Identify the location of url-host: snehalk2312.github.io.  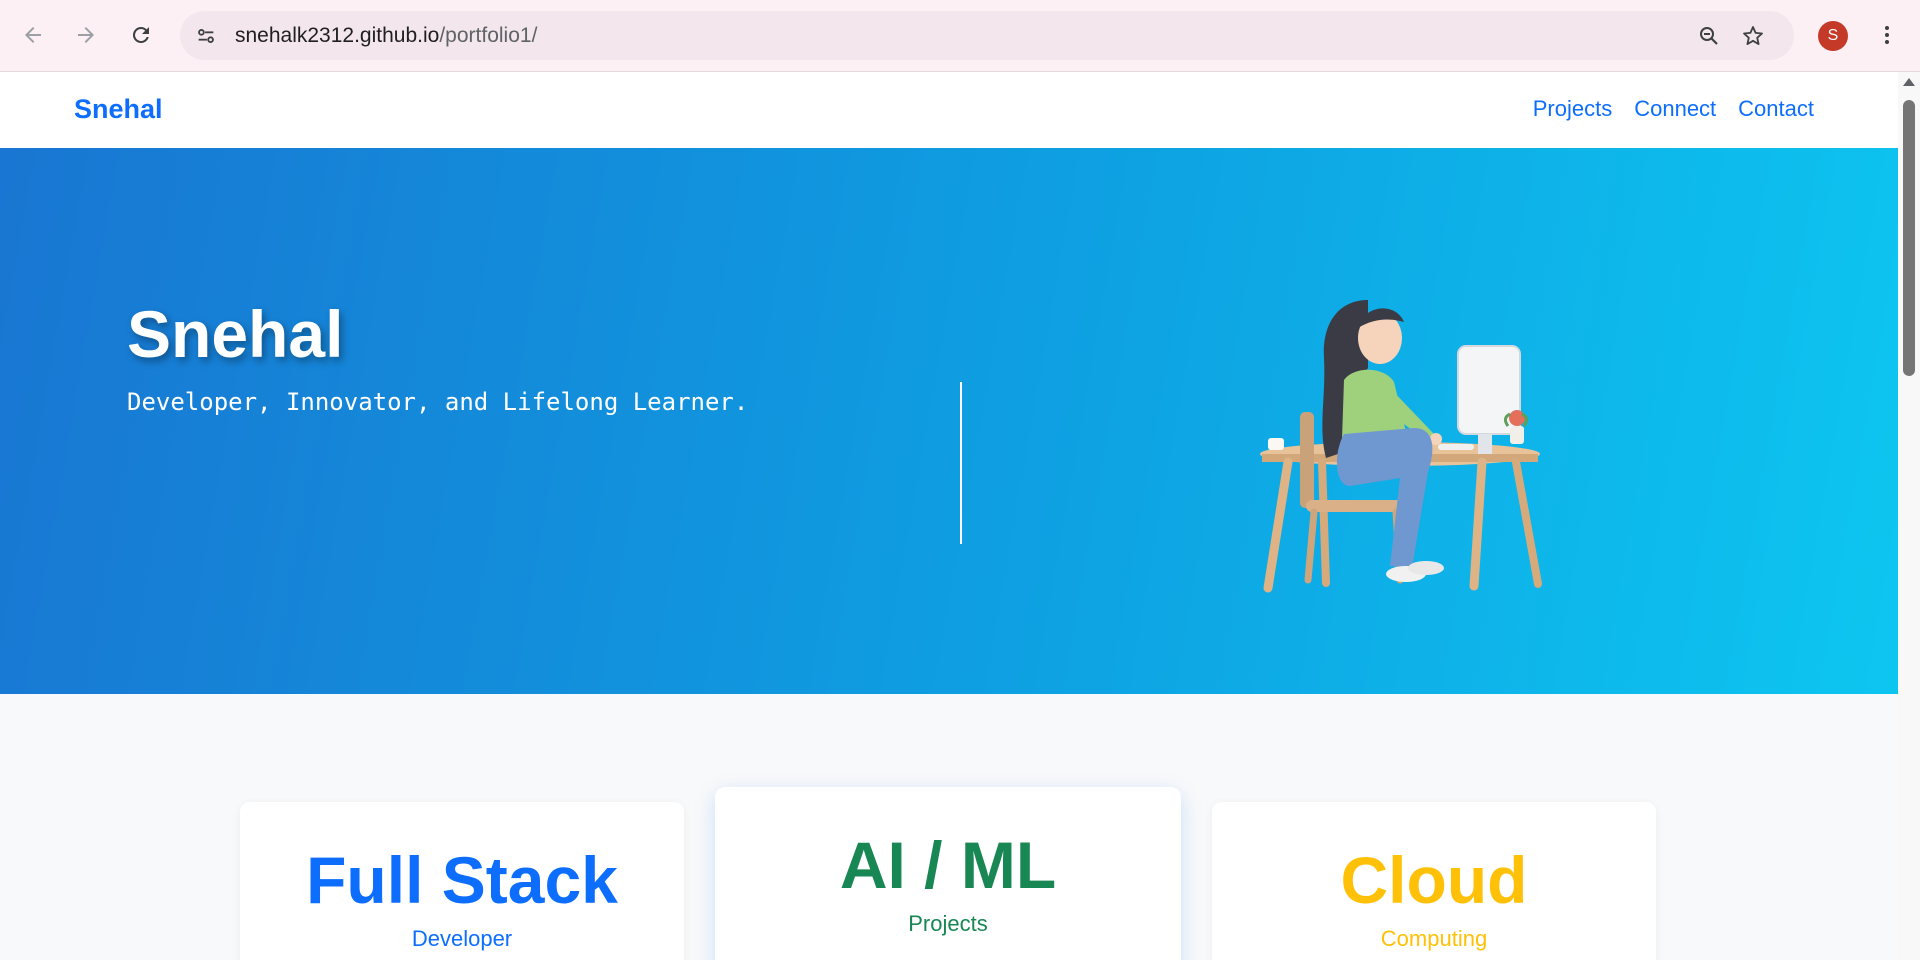
(337, 35).